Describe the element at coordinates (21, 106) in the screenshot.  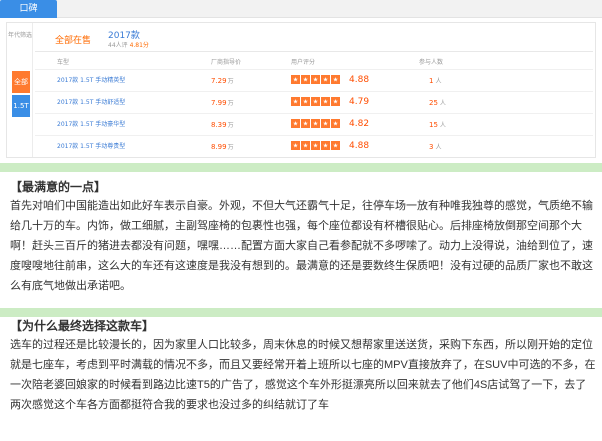
I see `filter-15t-button: 1.5T` at that location.